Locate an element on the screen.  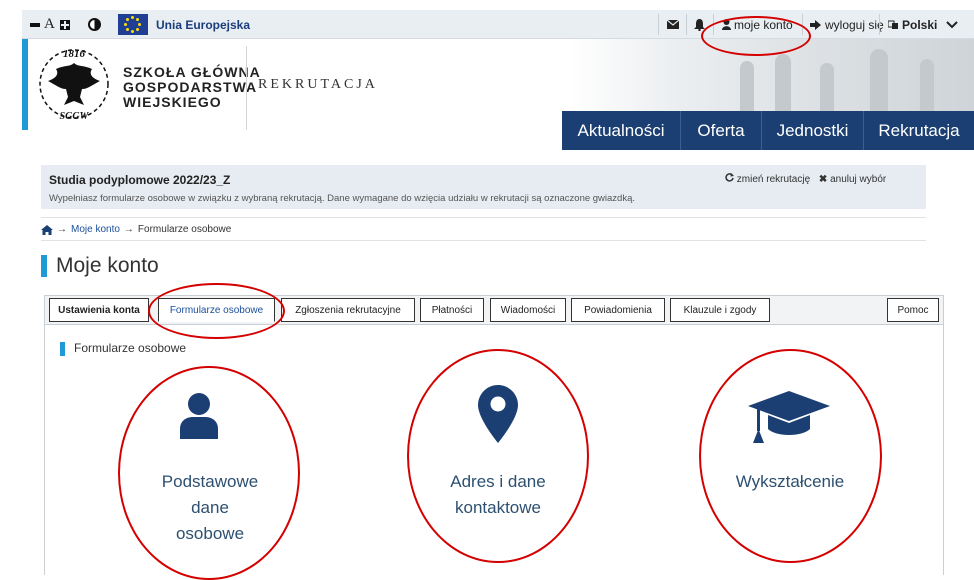
language-selector: Polski is located at coordinates (923, 24).